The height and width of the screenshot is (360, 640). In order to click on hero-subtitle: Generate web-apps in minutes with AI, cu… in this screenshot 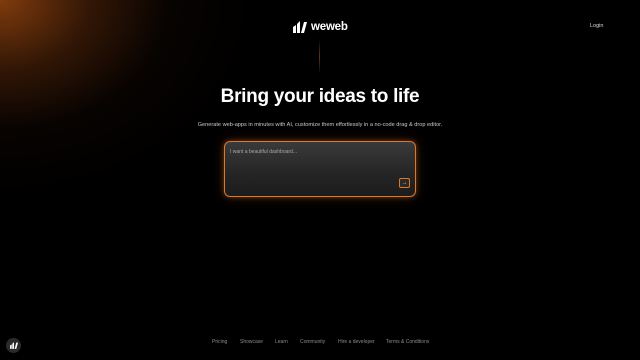, I will do `click(320, 125)`.